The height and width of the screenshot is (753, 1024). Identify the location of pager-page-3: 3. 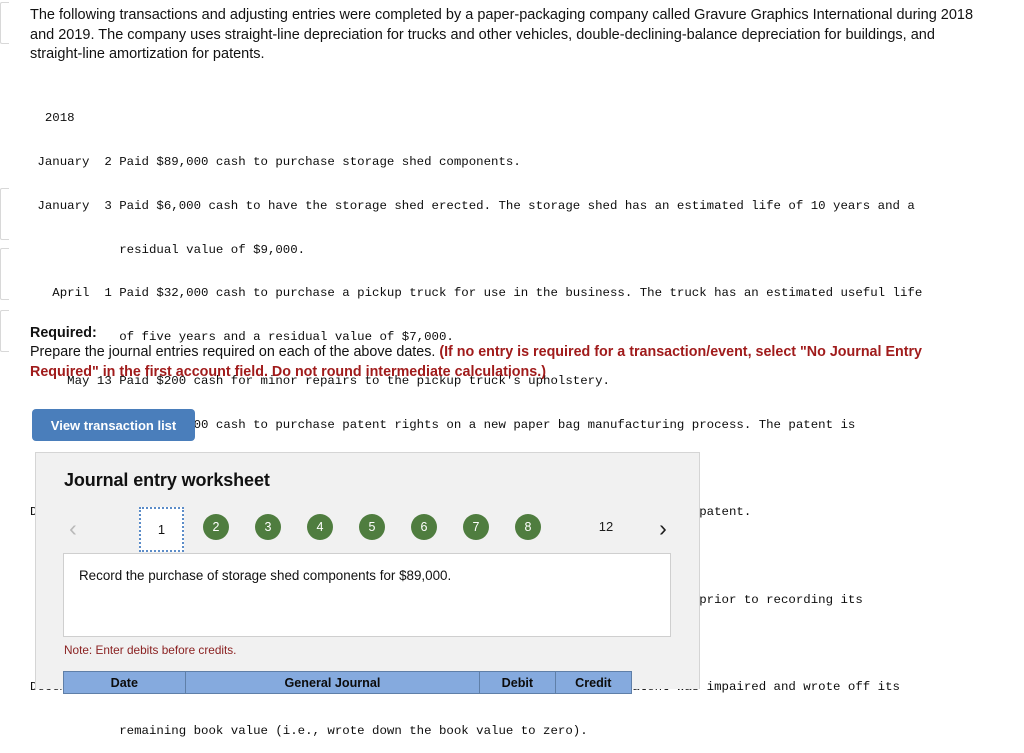
(268, 527).